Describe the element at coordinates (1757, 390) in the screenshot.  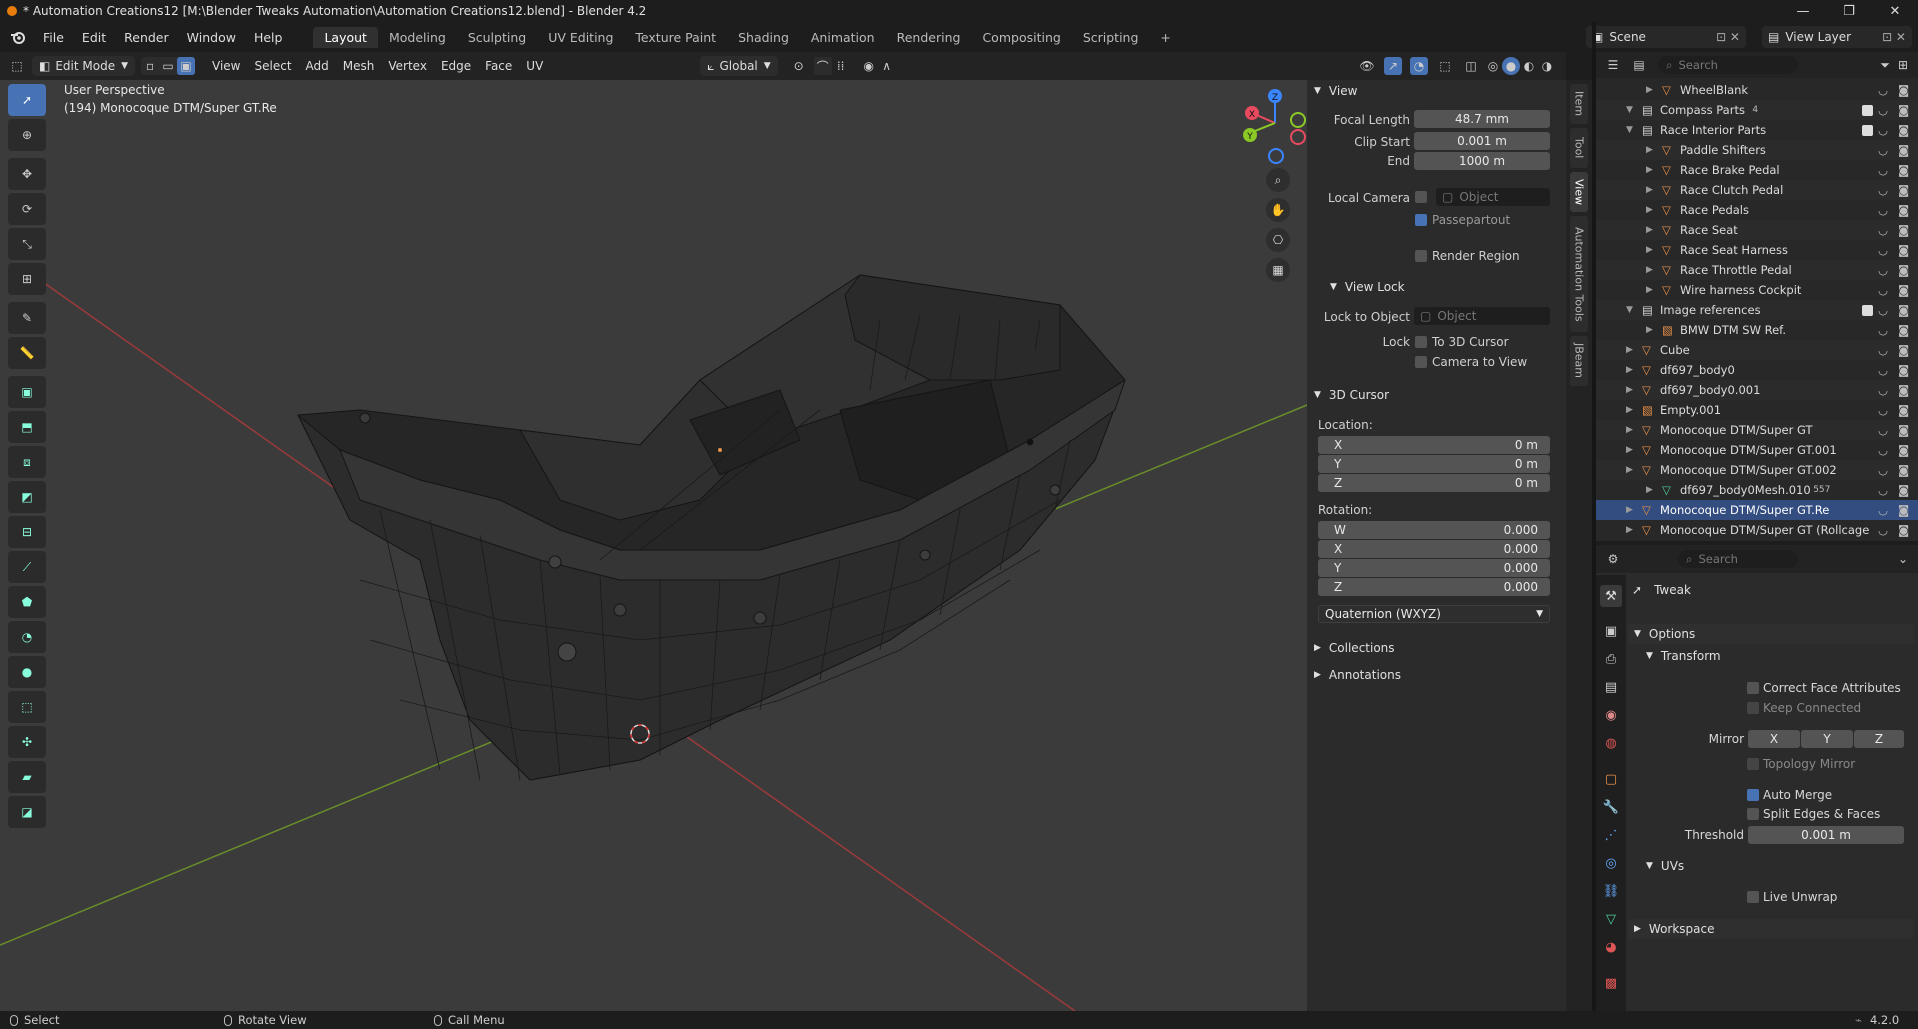
I see `outliner-row: ▶ ▽ df697_body0.001 ◡ ◙` at that location.